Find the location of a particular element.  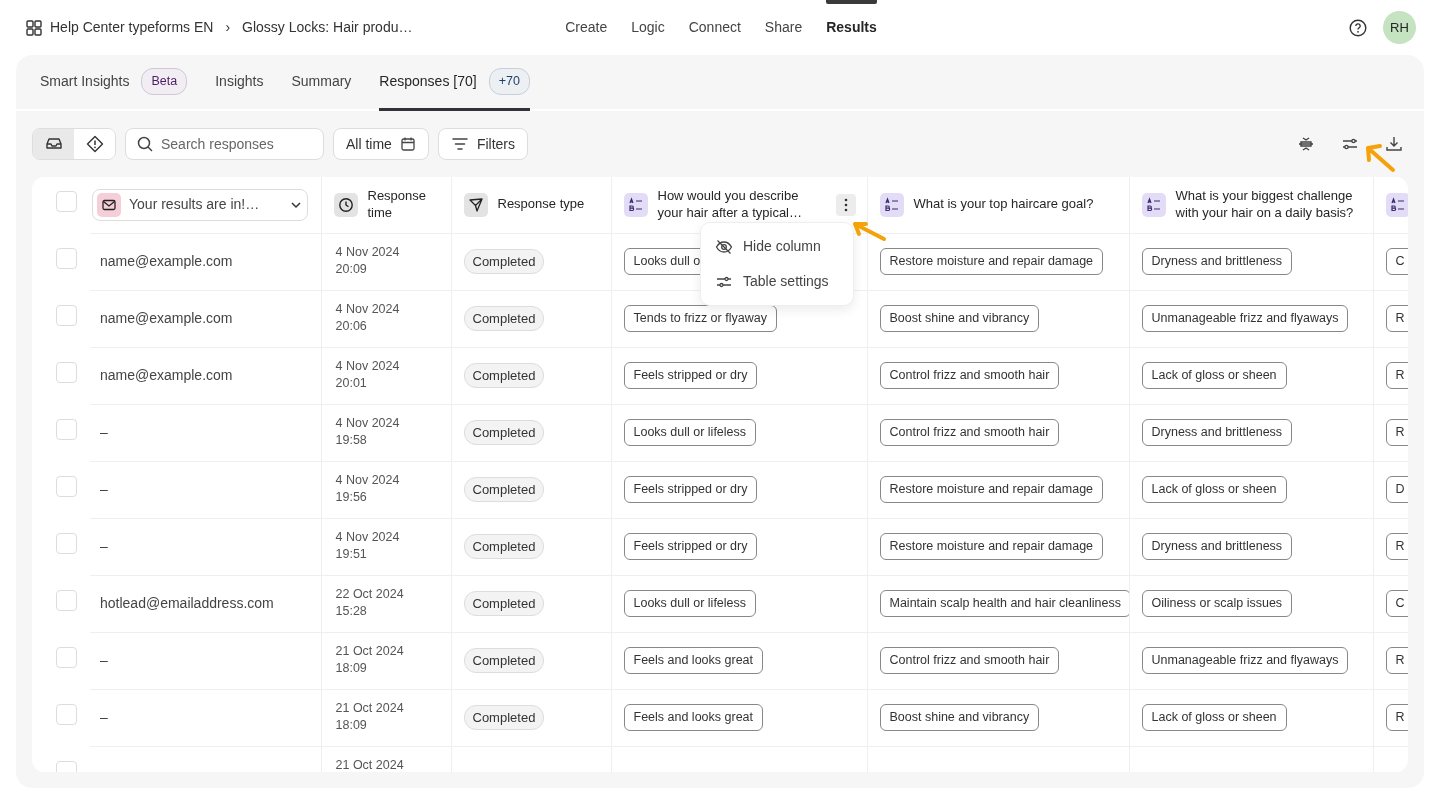

calendar-icon is located at coordinates (407, 144).